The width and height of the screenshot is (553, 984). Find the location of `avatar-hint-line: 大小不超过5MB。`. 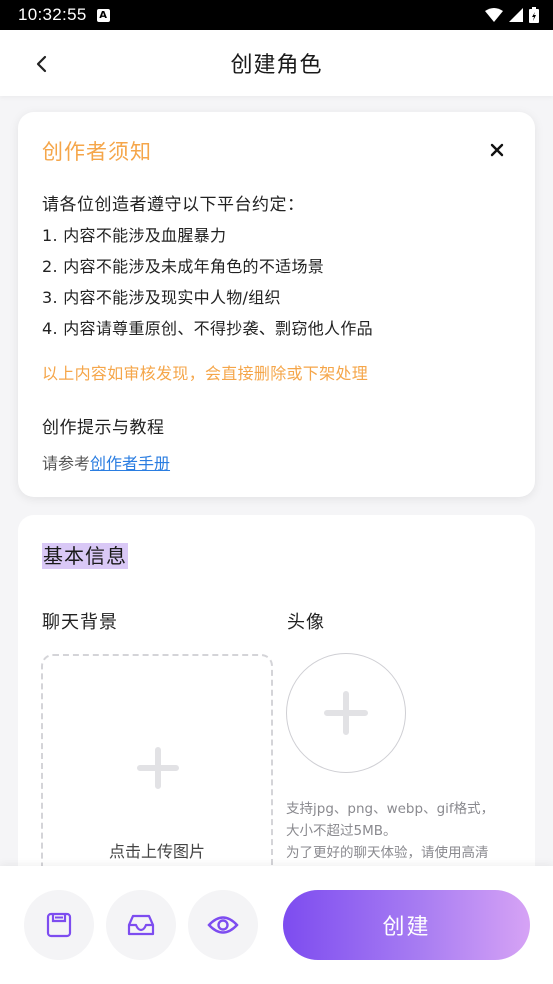

avatar-hint-line: 大小不超过5MB。 is located at coordinates (341, 831).